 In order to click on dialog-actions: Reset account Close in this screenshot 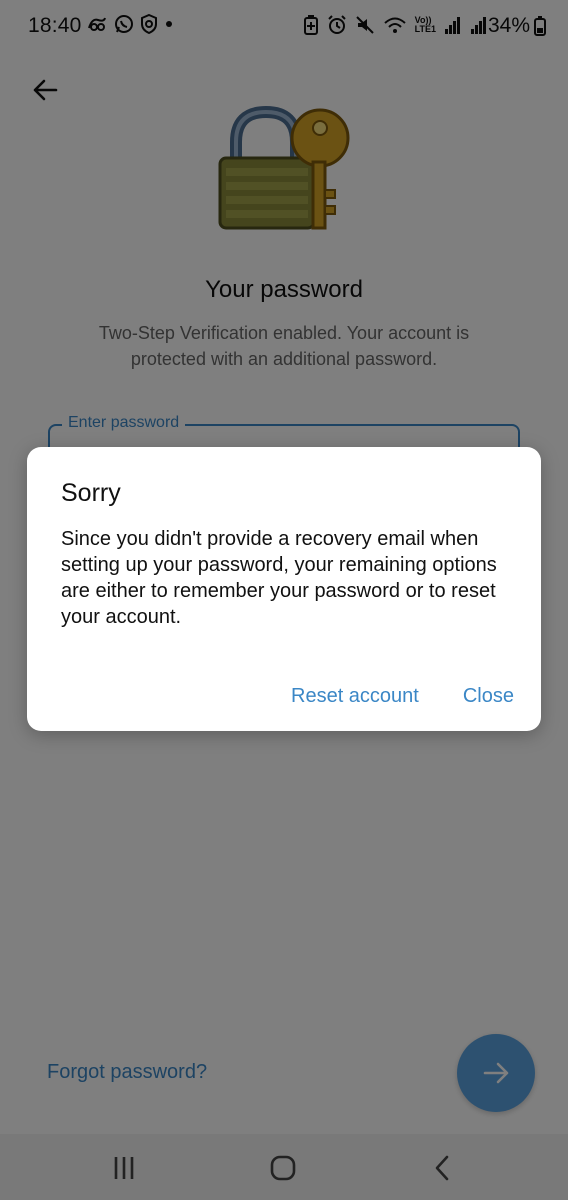, I will do `click(402, 696)`.